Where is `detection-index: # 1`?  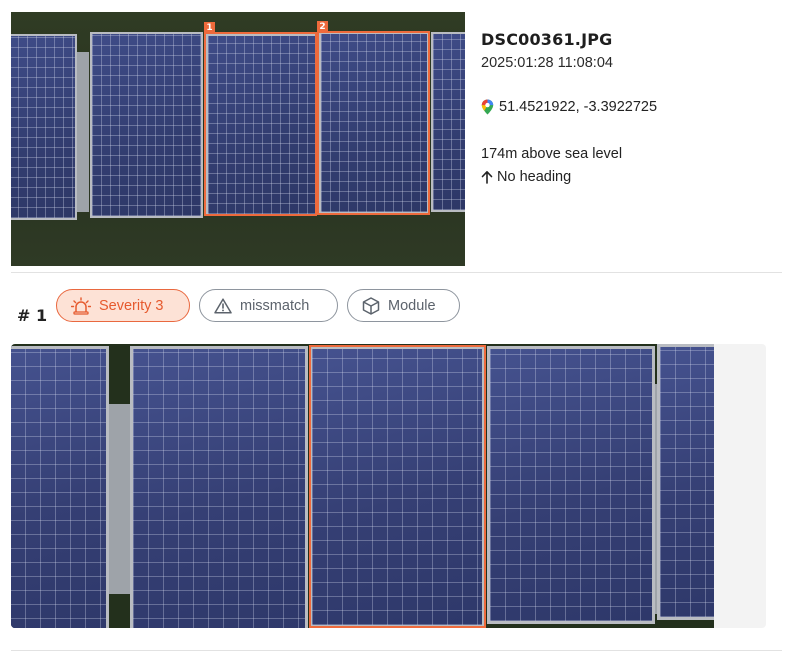
detection-index: # 1 is located at coordinates (32, 315).